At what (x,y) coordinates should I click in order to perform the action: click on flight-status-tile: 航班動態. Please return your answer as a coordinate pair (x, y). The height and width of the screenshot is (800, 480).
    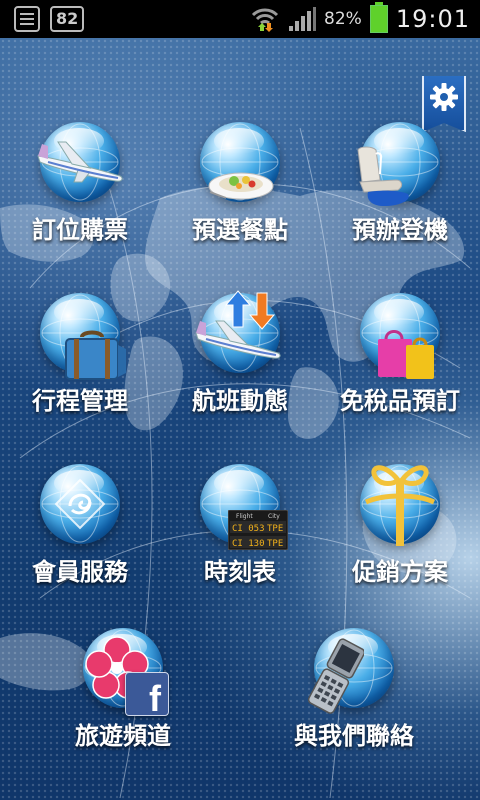
    Looking at the image, I should click on (240, 371).